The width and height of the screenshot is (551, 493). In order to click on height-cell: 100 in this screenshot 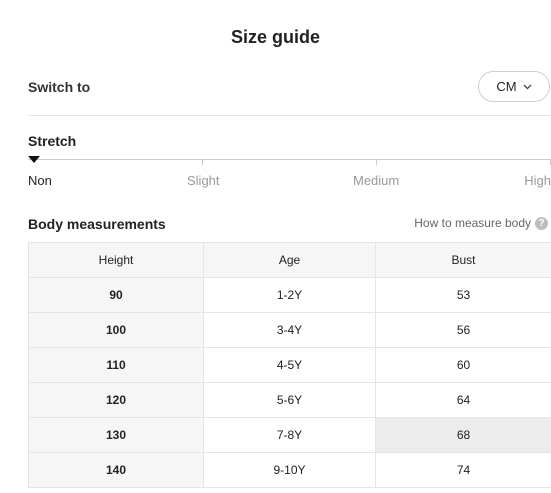, I will do `click(116, 330)`.